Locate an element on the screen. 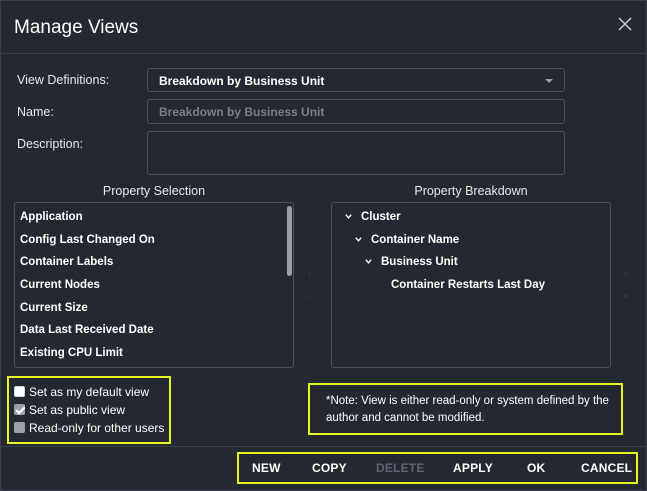  public-view-checkbox is located at coordinates (19, 409).